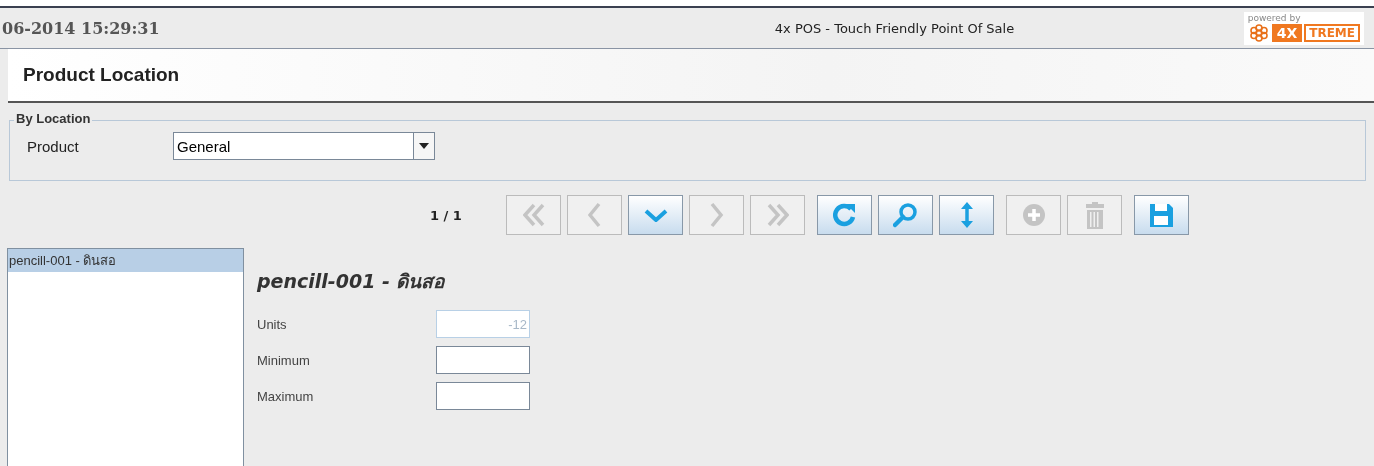  What do you see at coordinates (351, 281) in the screenshot?
I see `product-title: pencill-001 - ดินสอ` at bounding box center [351, 281].